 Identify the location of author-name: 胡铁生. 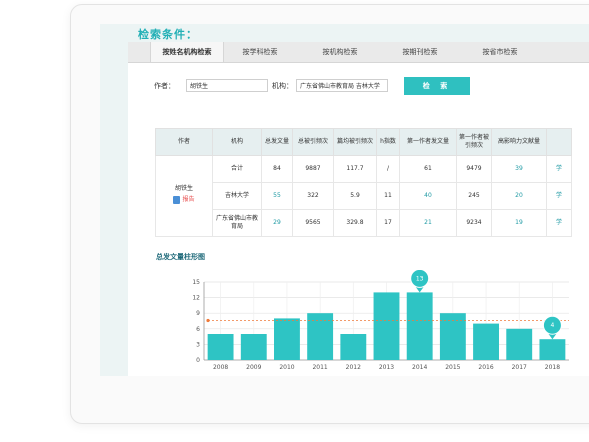
(184, 189).